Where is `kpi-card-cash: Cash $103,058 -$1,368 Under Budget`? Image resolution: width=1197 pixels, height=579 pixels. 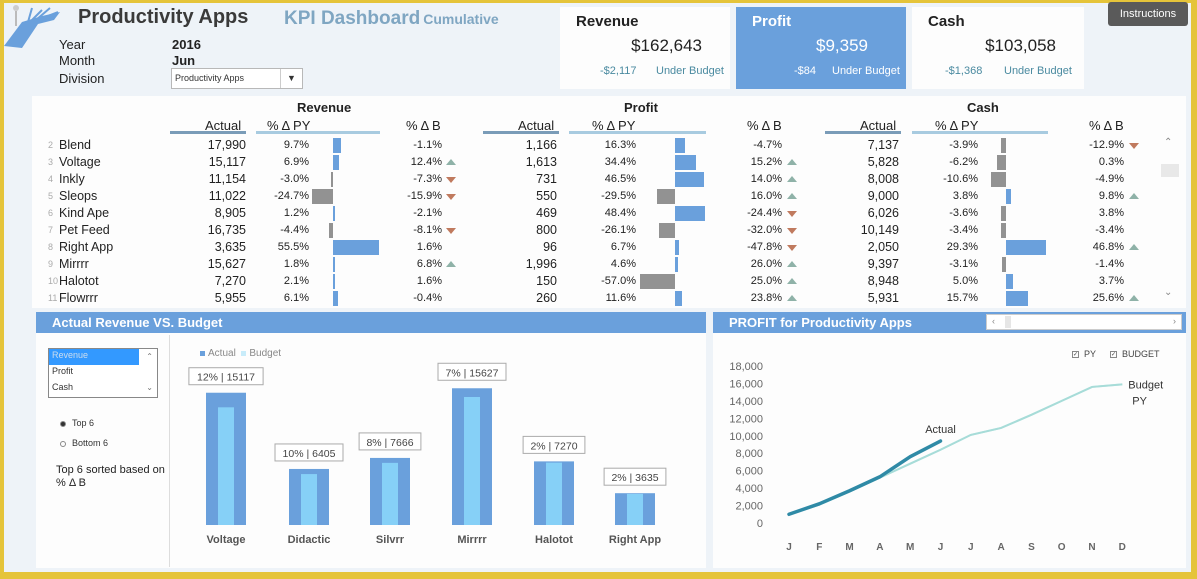 kpi-card-cash: Cash $103,058 -$1,368 Under Budget is located at coordinates (998, 48).